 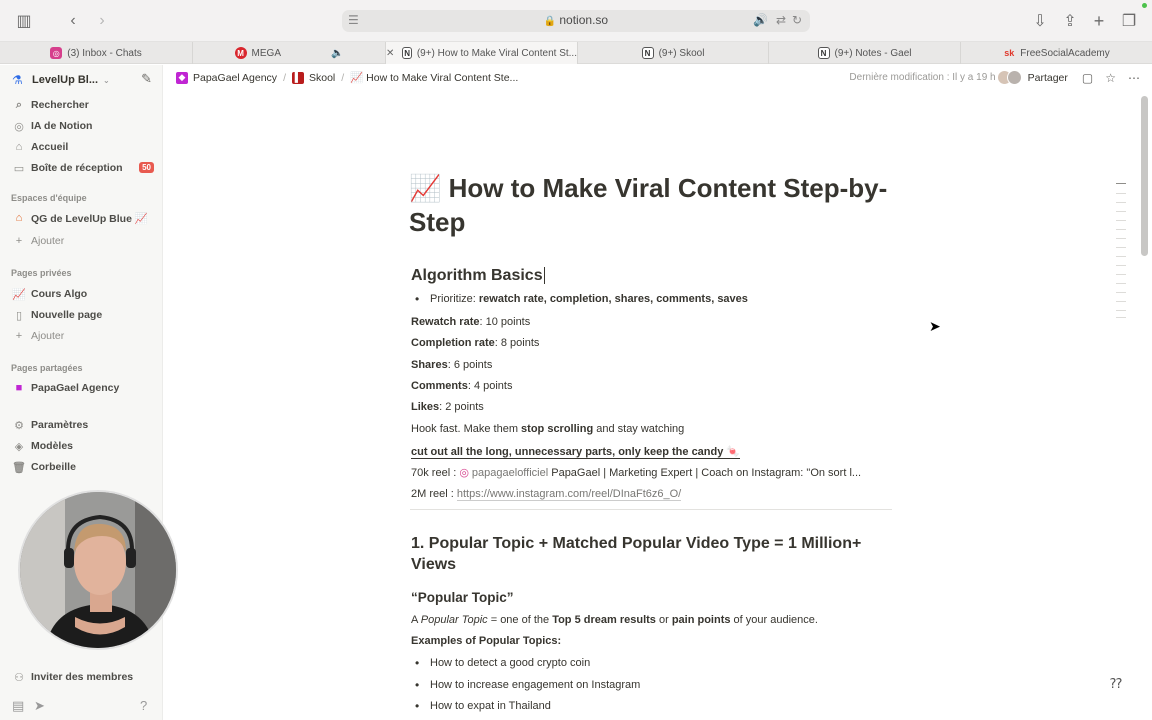 I want to click on sidebar-item-label: Accueil, so click(x=50, y=147).